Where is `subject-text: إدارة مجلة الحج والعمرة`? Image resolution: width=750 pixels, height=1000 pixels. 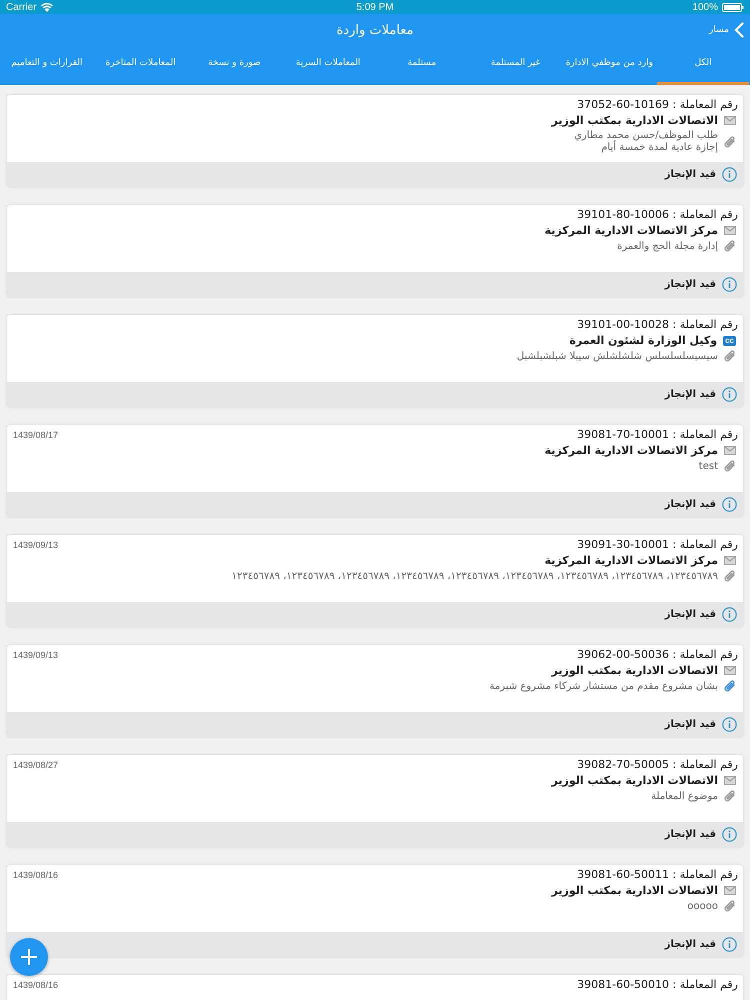 subject-text: إدارة مجلة الحج والعمرة is located at coordinates (667, 246).